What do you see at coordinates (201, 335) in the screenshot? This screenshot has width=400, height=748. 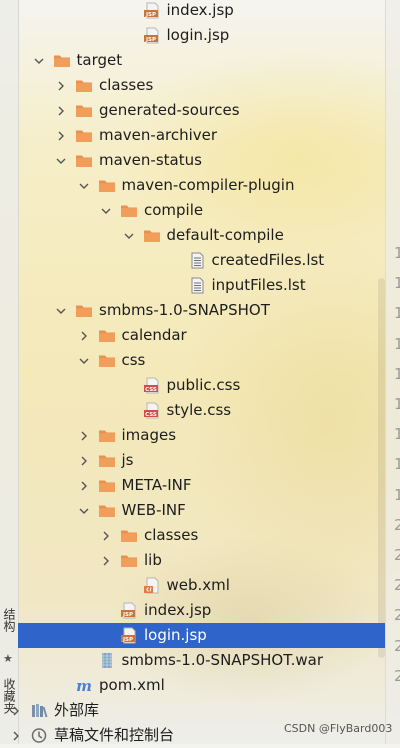 I see `tree-row: calendar` at bounding box center [201, 335].